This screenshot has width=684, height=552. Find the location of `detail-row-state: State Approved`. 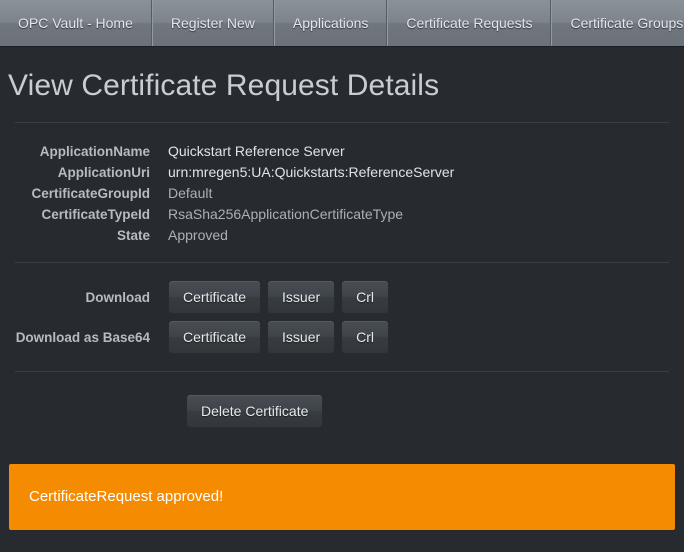

detail-row-state: State Approved is located at coordinates (342, 235).